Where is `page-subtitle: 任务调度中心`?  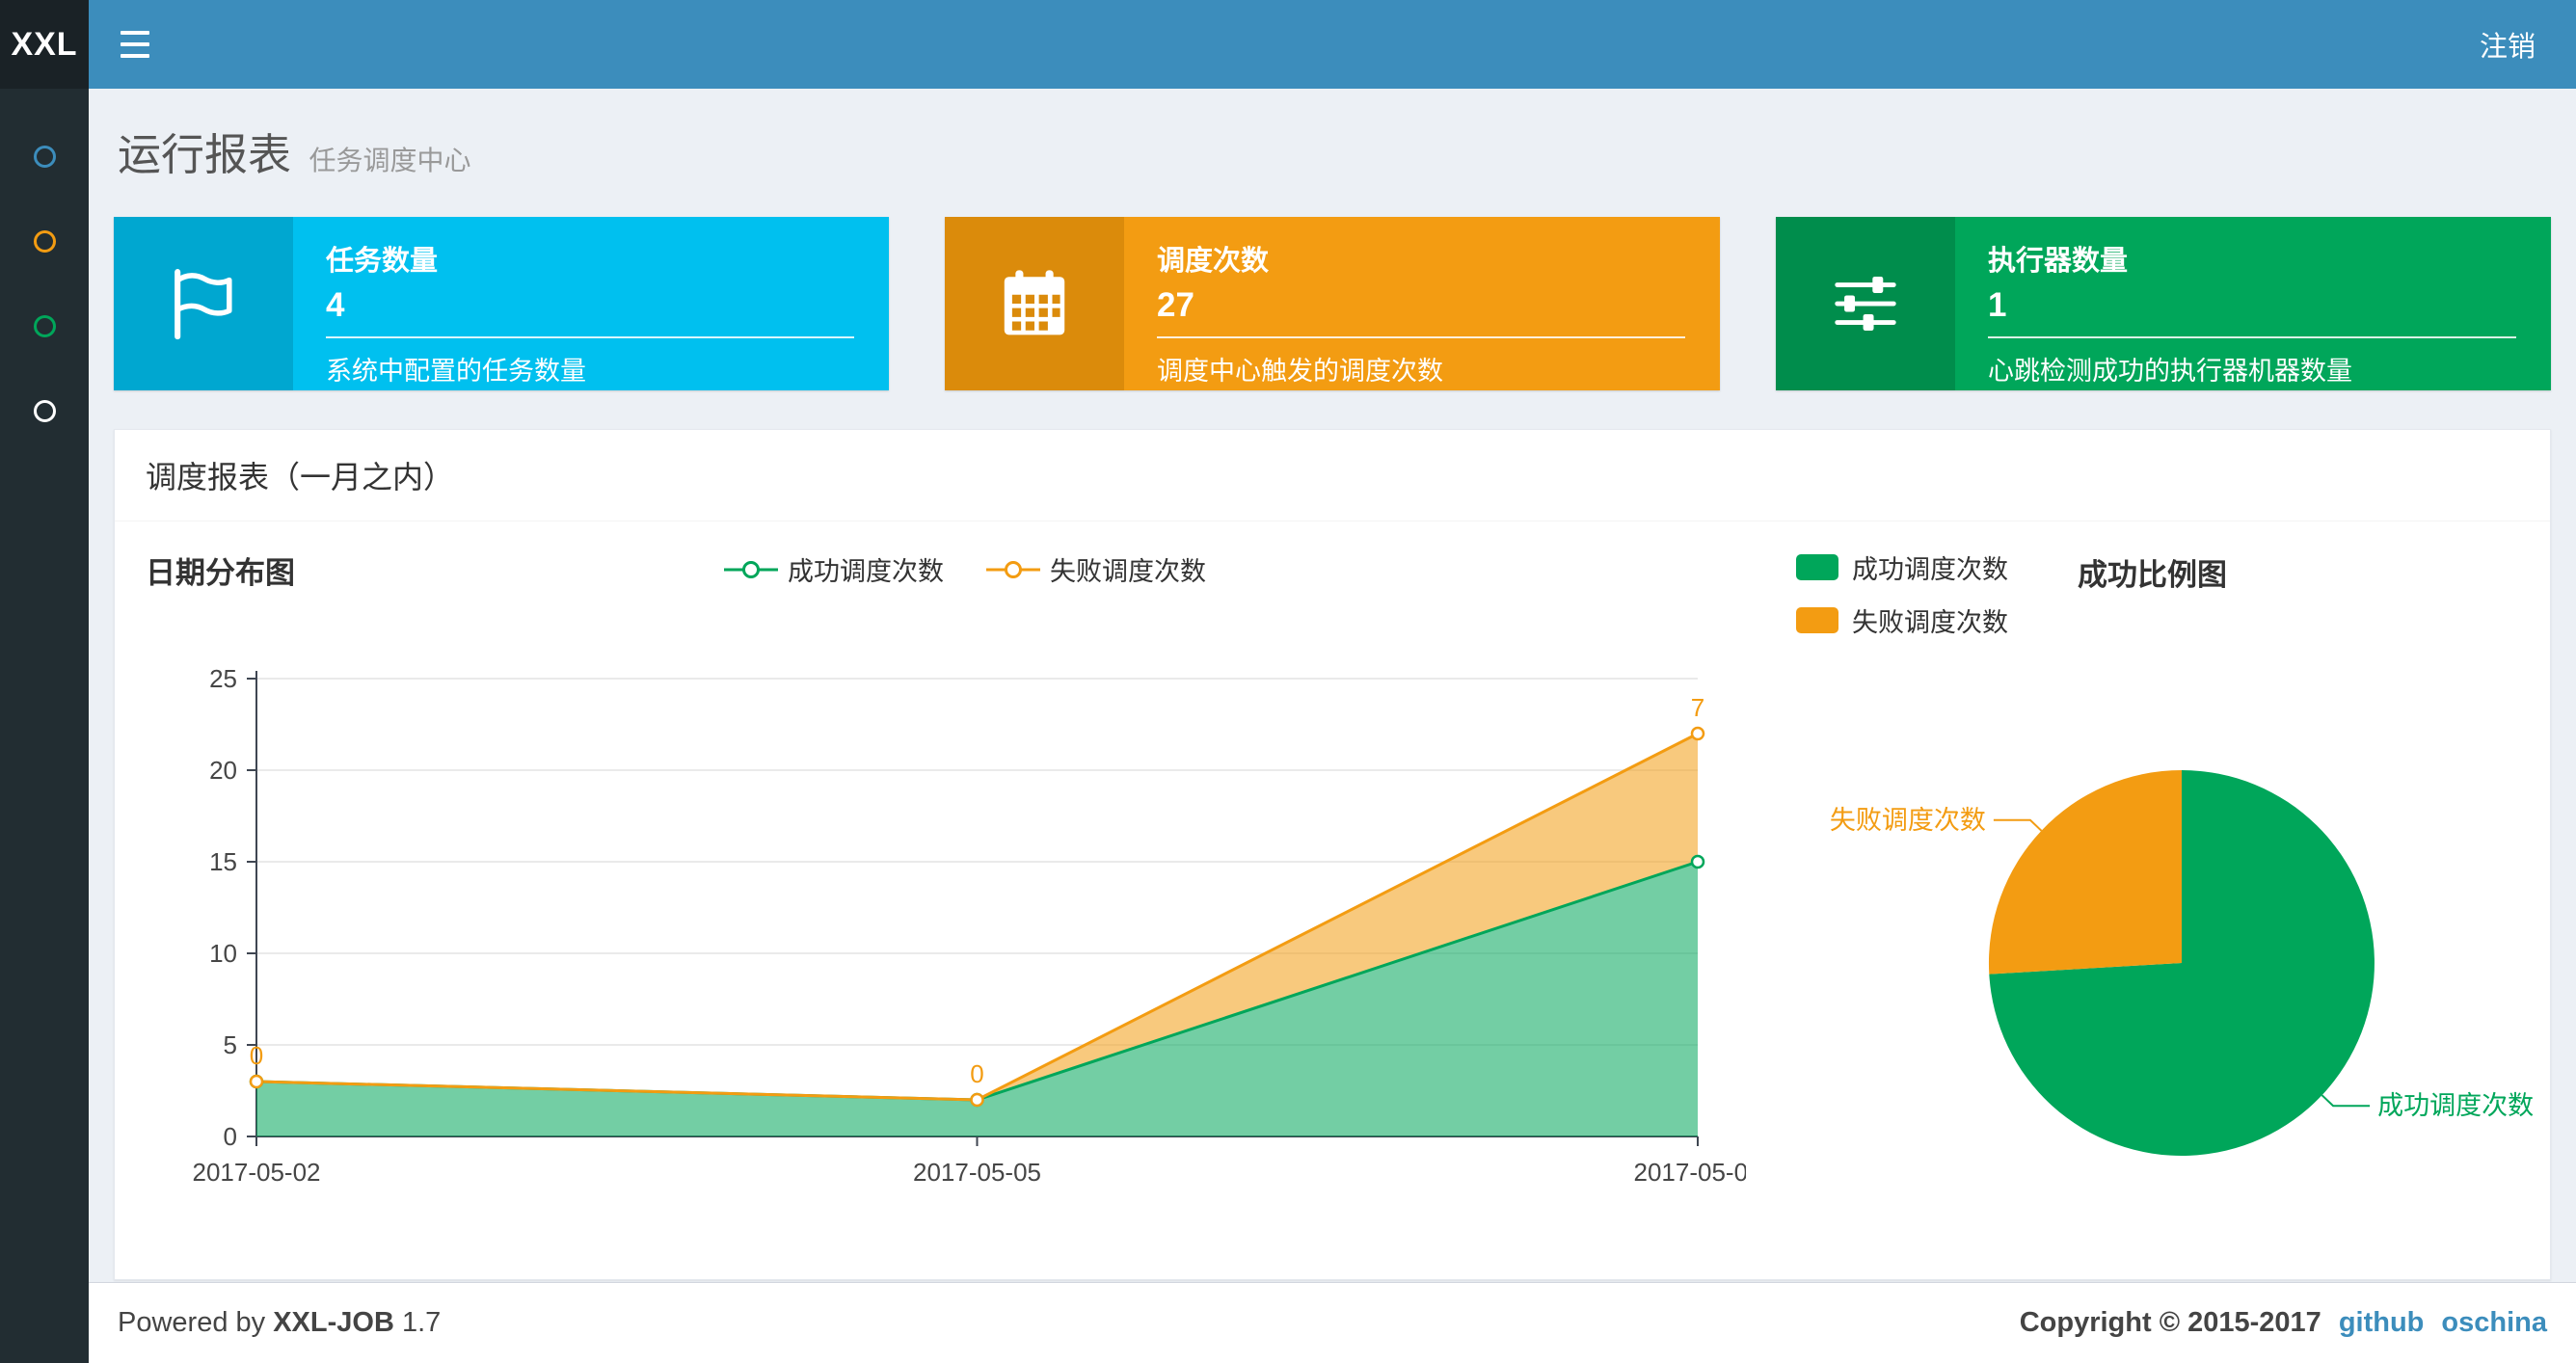 page-subtitle: 任务调度中心 is located at coordinates (390, 160).